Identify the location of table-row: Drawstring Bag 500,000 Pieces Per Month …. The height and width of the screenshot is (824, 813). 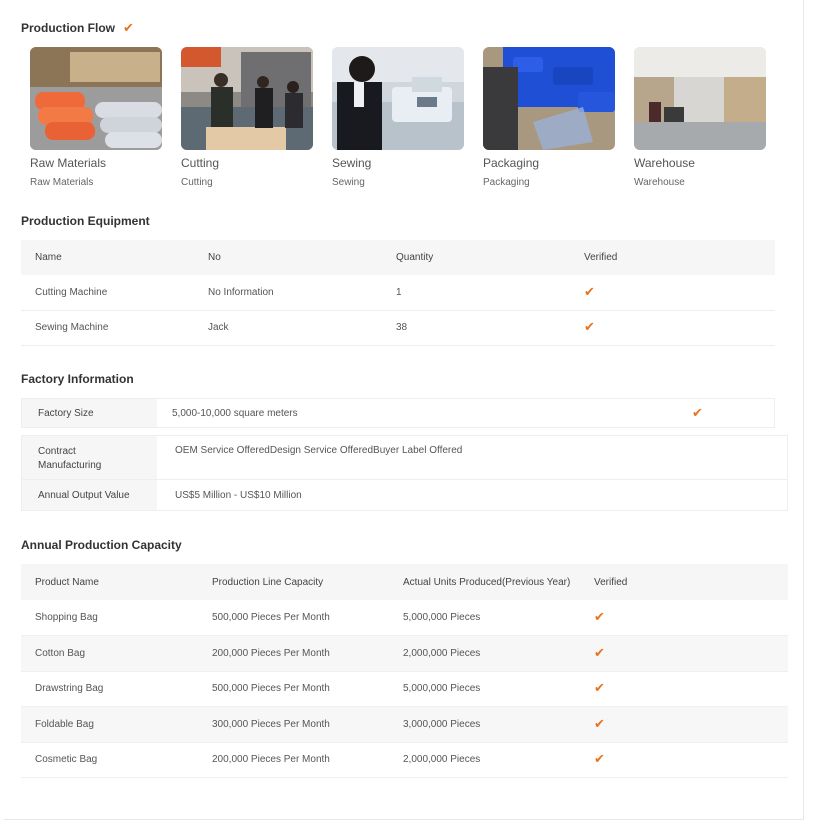
(404, 689).